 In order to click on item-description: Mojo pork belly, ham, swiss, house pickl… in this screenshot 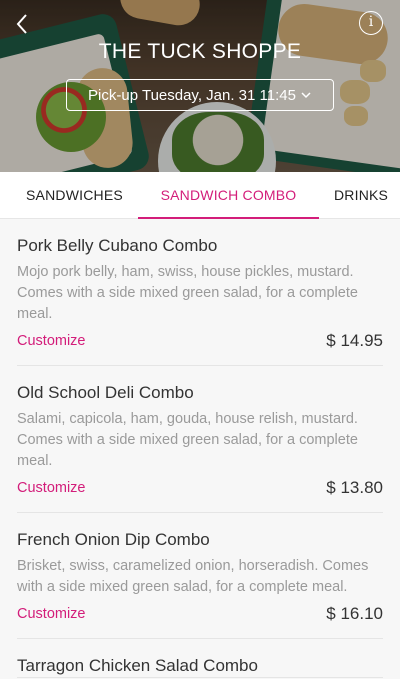, I will do `click(187, 293)`.